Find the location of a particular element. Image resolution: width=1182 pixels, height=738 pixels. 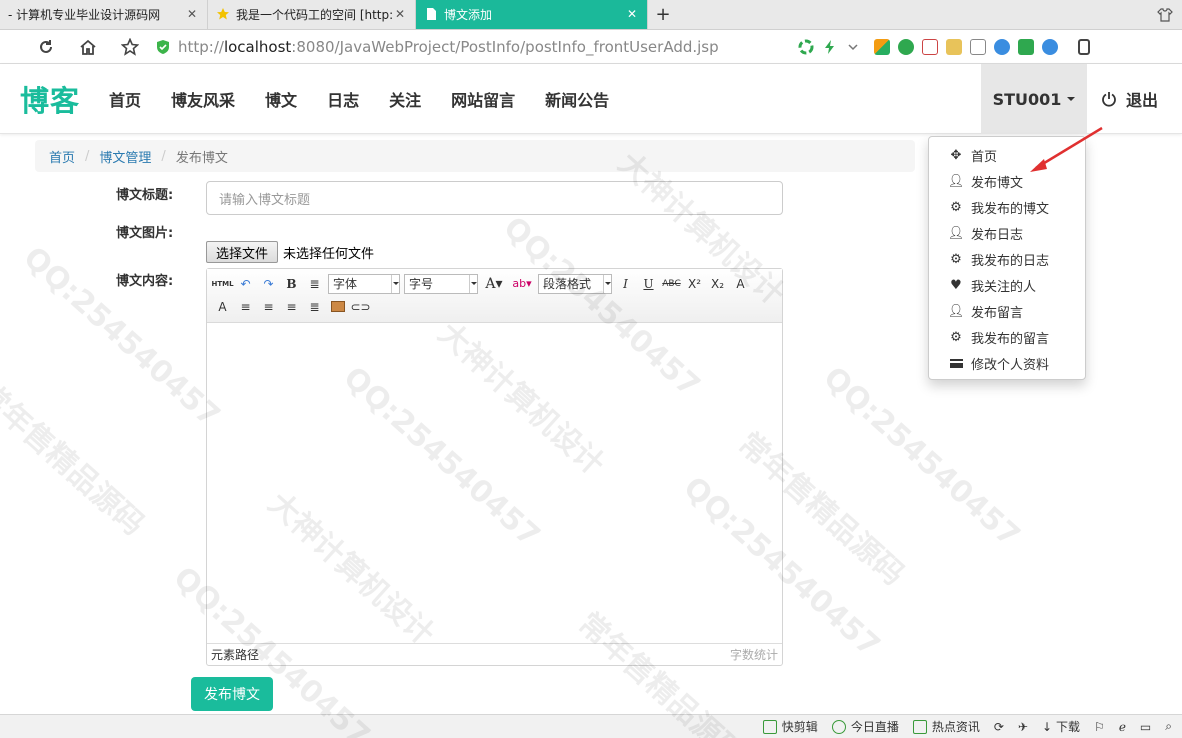

status-download: ↓ 下载 is located at coordinates (1061, 726).